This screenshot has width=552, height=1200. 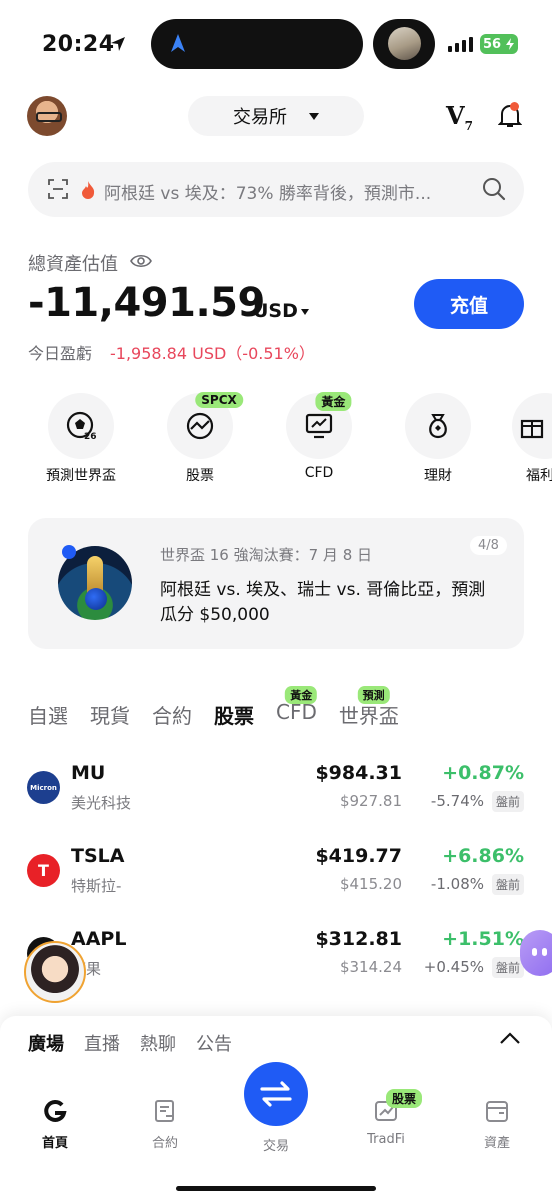 I want to click on tab-watchlist: 自選, so click(x=48, y=714).